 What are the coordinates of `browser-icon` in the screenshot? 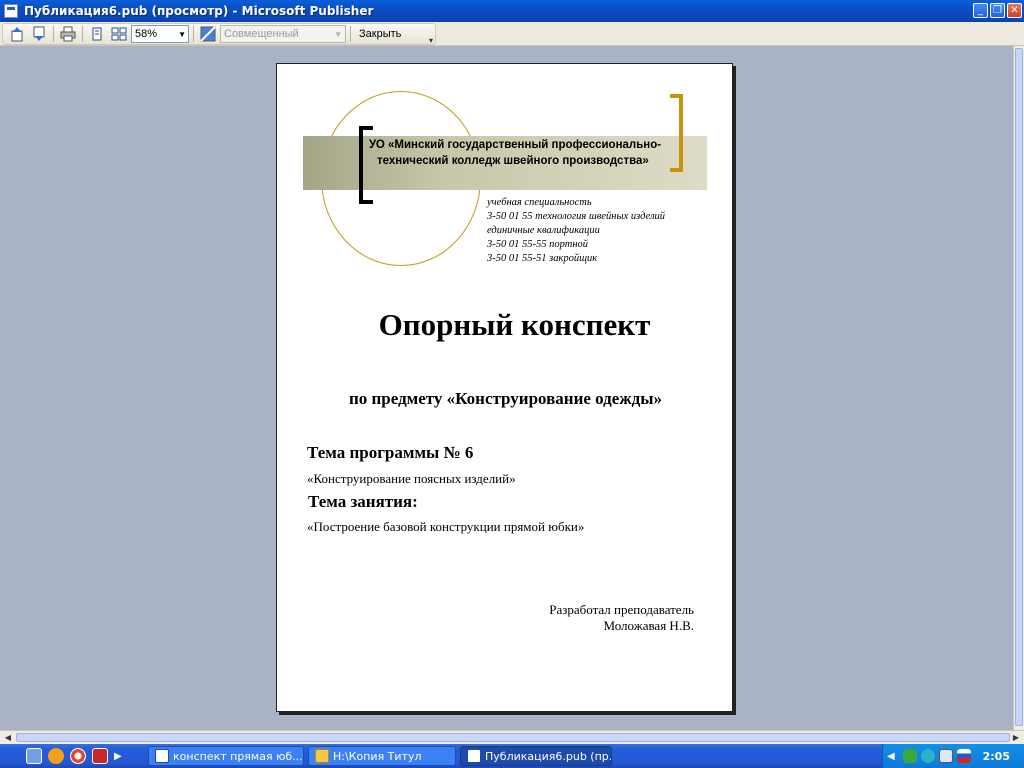 It's located at (56, 756).